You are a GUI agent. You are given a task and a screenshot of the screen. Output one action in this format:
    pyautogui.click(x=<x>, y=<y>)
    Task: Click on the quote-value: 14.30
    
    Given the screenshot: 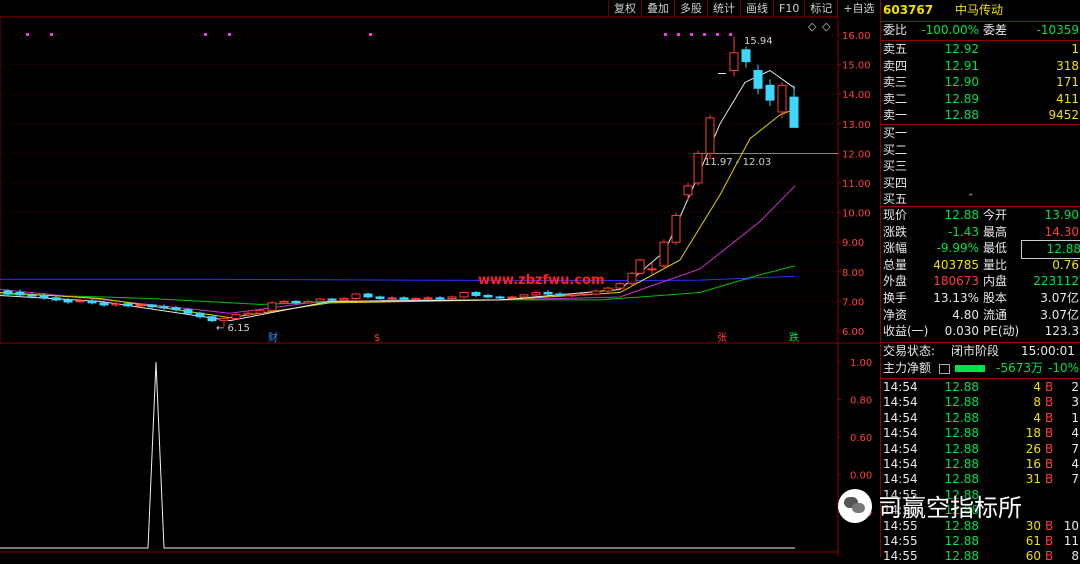 What is the action you would take?
    pyautogui.click(x=1061, y=231)
    